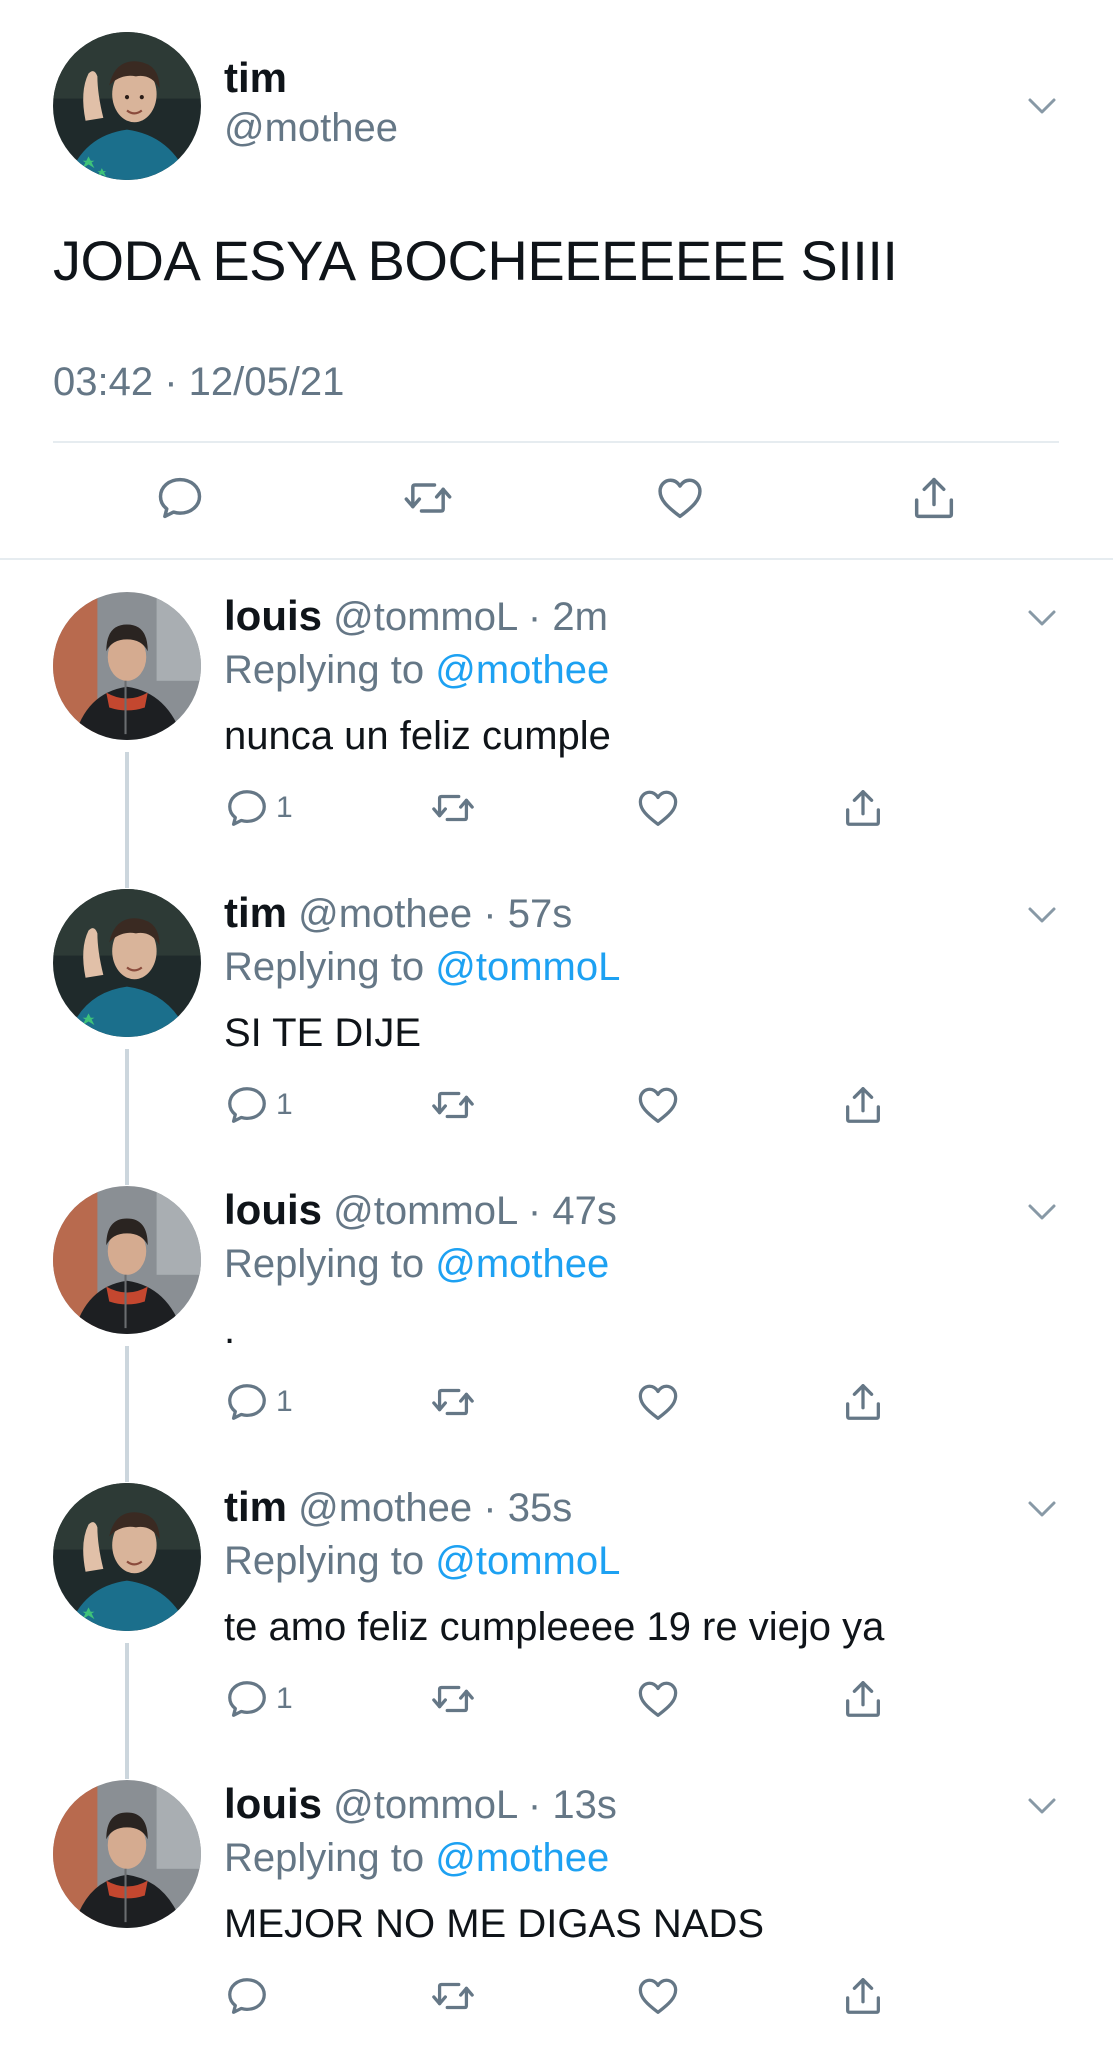 This screenshot has width=1113, height=2048. I want to click on reply-header: tim @mothee · 57s, so click(398, 913).